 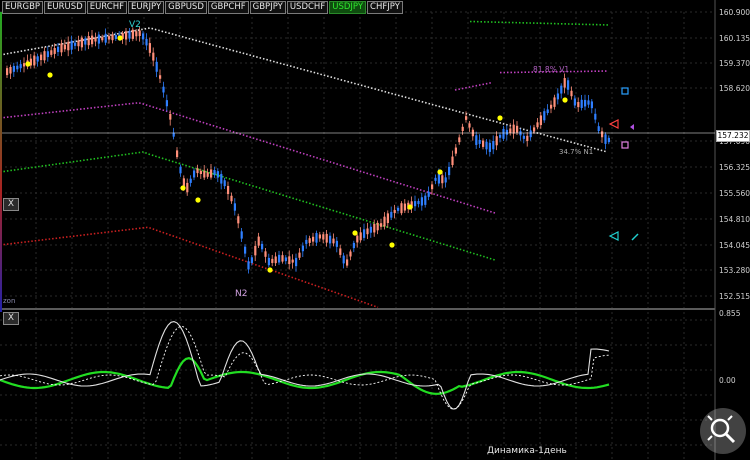 I want to click on sell-signal-icon, so click(x=625, y=145).